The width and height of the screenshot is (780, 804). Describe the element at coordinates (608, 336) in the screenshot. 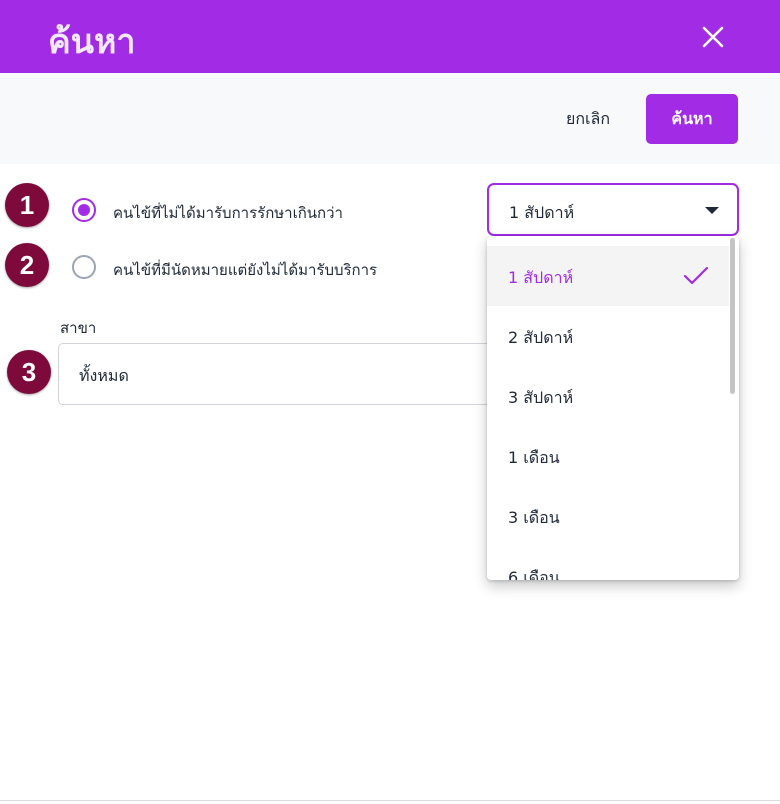

I see `dropdown-option: 2 สัปดาห์` at that location.